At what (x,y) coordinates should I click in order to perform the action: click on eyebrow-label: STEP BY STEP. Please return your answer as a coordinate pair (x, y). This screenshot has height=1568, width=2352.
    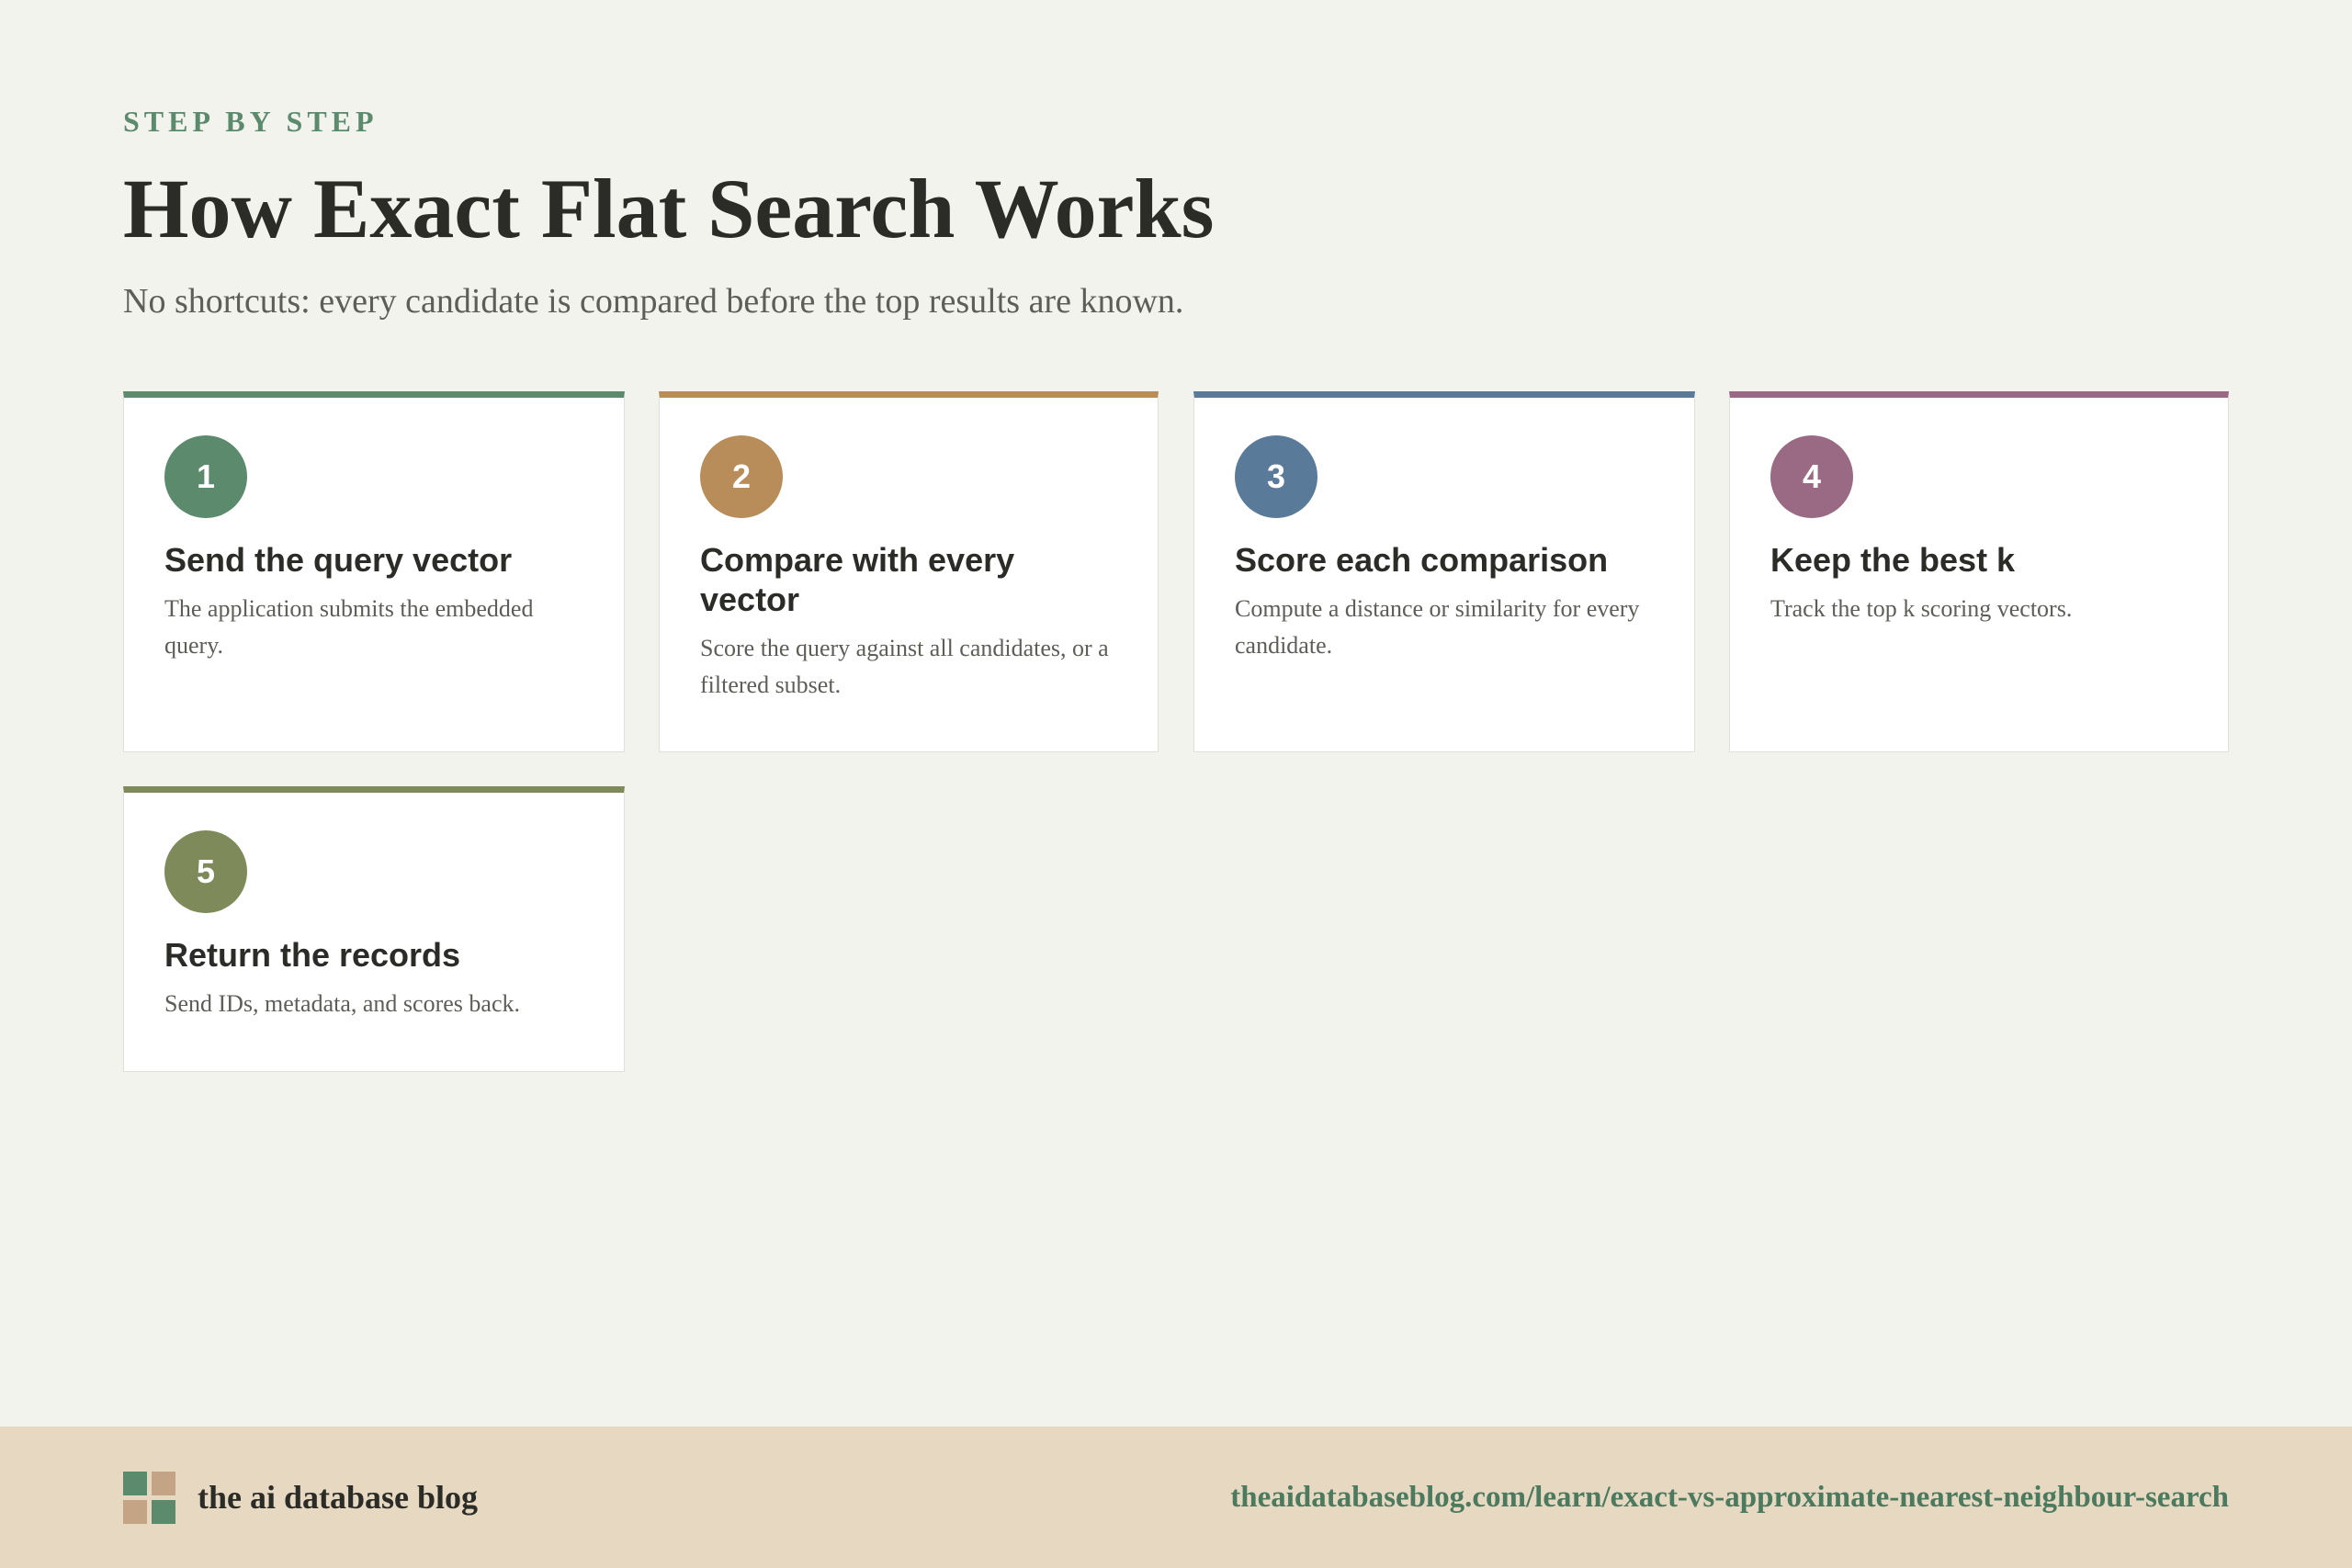
    Looking at the image, I should click on (251, 121).